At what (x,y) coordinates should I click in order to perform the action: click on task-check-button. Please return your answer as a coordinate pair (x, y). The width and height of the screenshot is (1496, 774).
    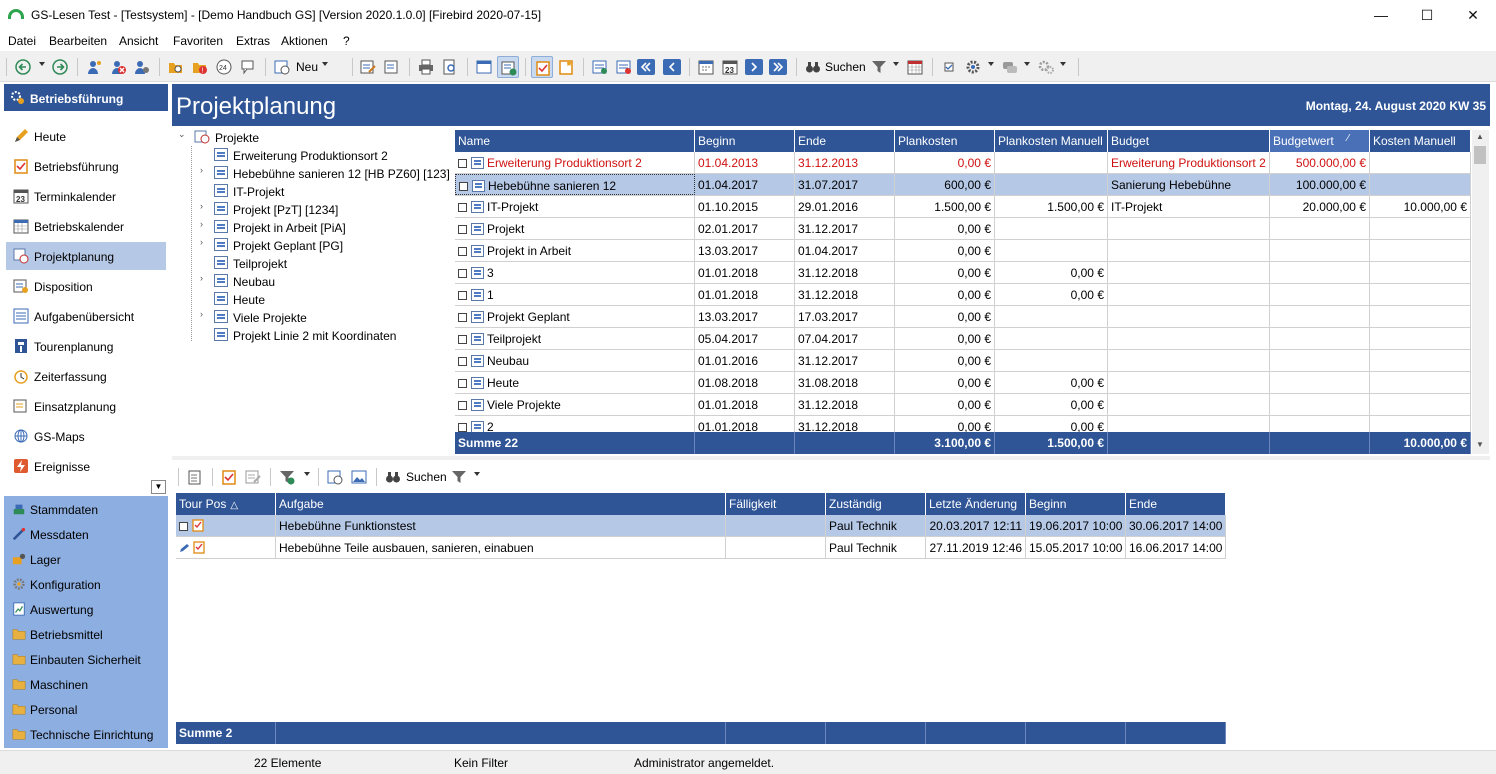
    Looking at the image, I should click on (542, 67).